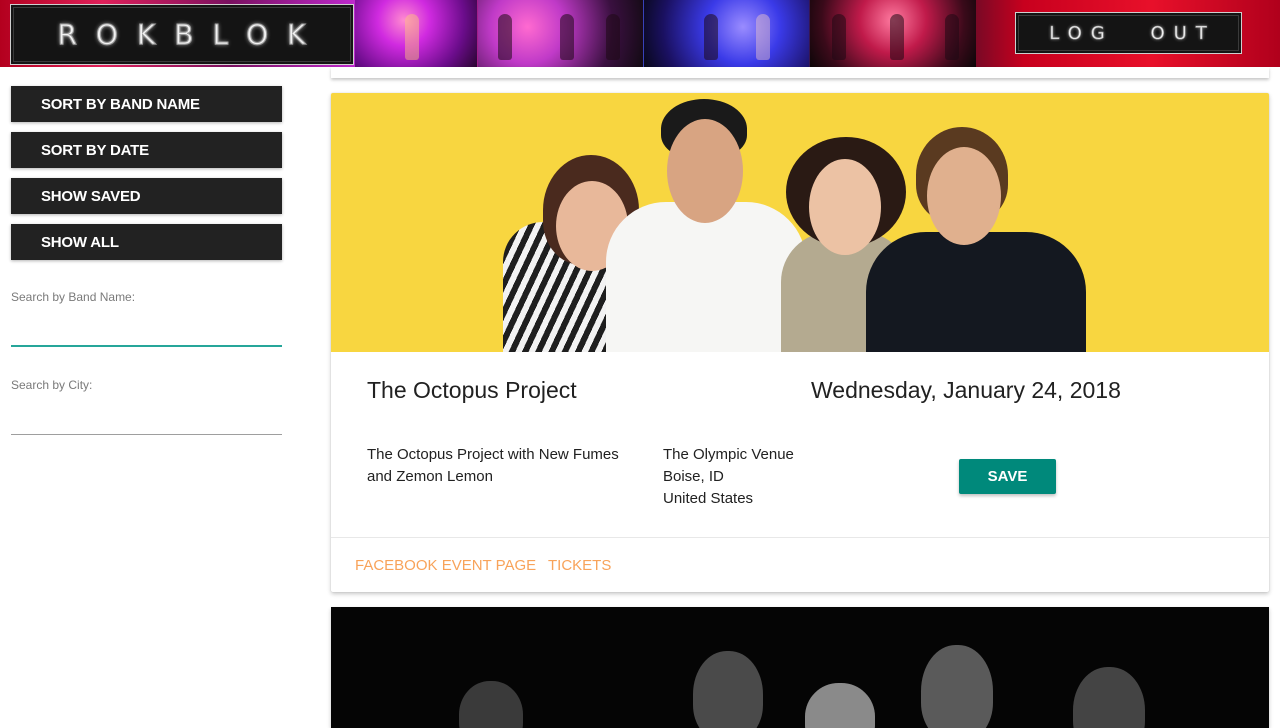 The height and width of the screenshot is (728, 1280). I want to click on event-date: Wednesday, January 24, 2018, so click(966, 390).